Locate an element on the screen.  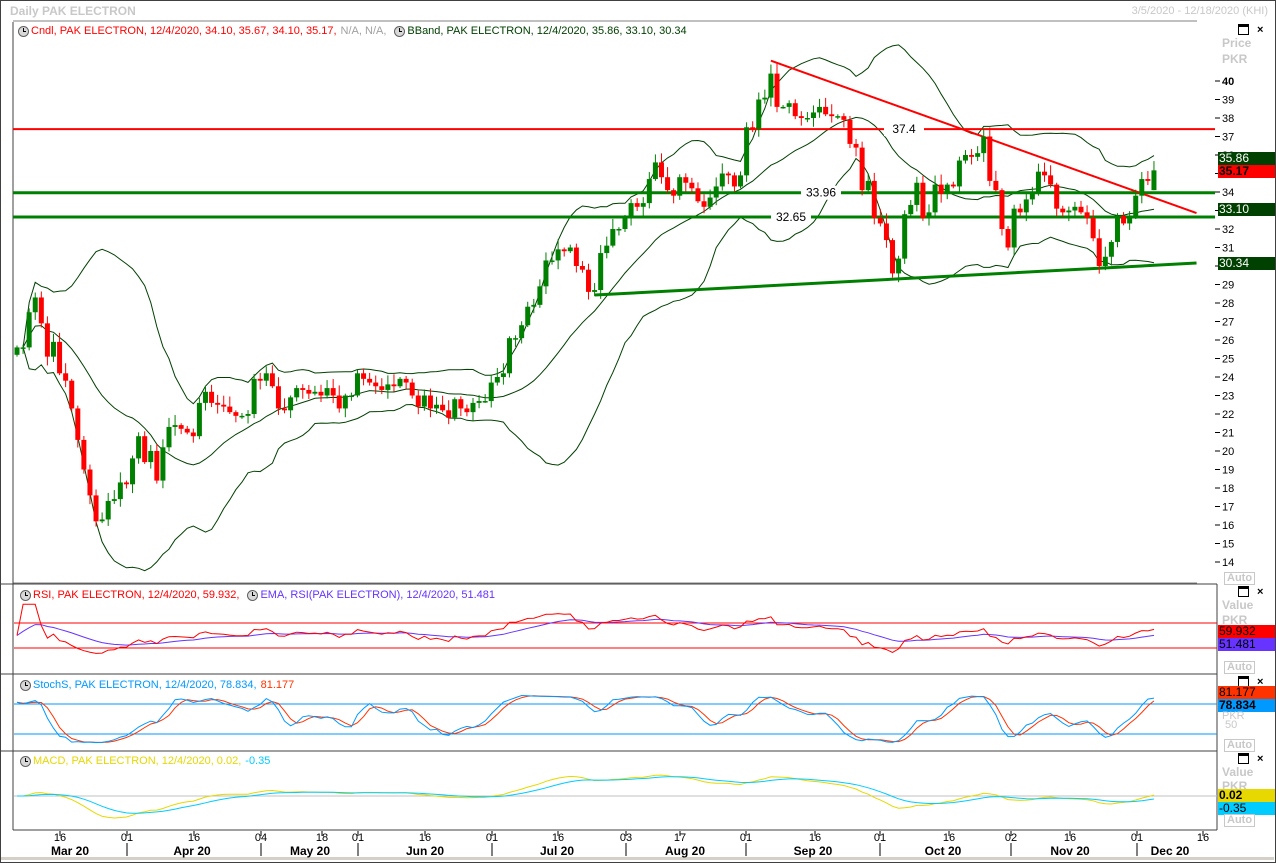
price-tick-label: 38 is located at coordinates (1228, 119).